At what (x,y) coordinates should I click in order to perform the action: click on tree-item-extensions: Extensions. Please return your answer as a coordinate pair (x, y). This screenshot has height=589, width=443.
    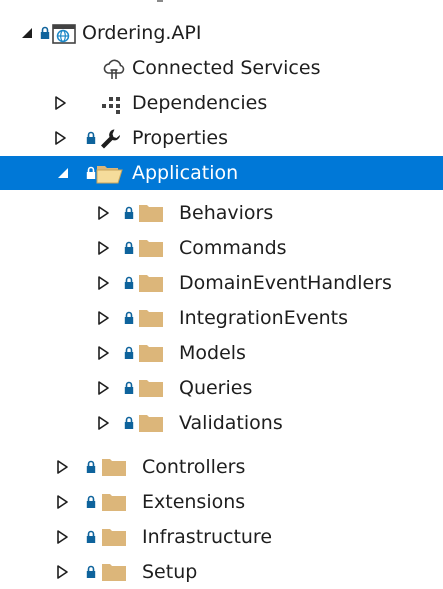
    Looking at the image, I should click on (221, 502).